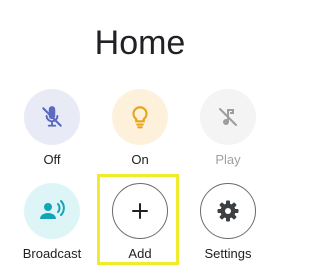 Image resolution: width=320 pixels, height=273 pixels. What do you see at coordinates (140, 43) in the screenshot?
I see `page-title: Home` at bounding box center [140, 43].